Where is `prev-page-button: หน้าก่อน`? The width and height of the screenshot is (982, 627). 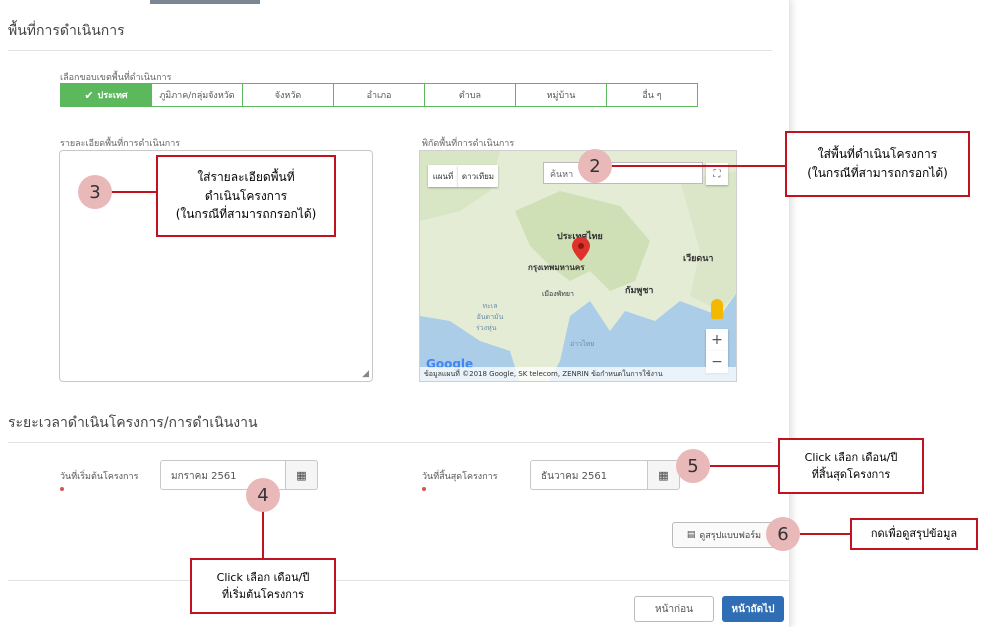
prev-page-button: หน้าก่อน is located at coordinates (674, 609).